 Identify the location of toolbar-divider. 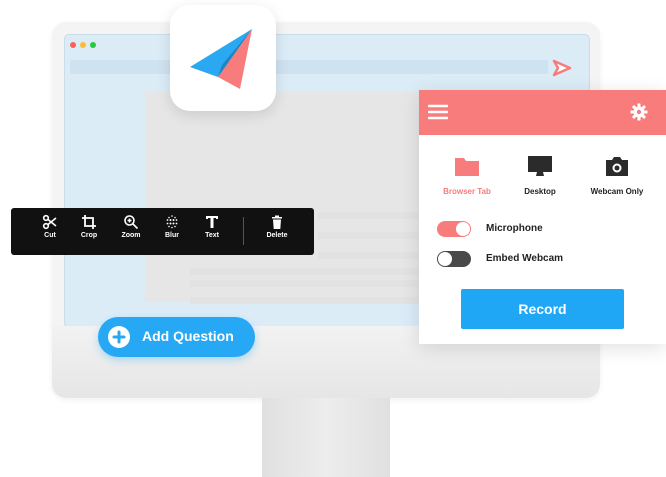
(243, 231).